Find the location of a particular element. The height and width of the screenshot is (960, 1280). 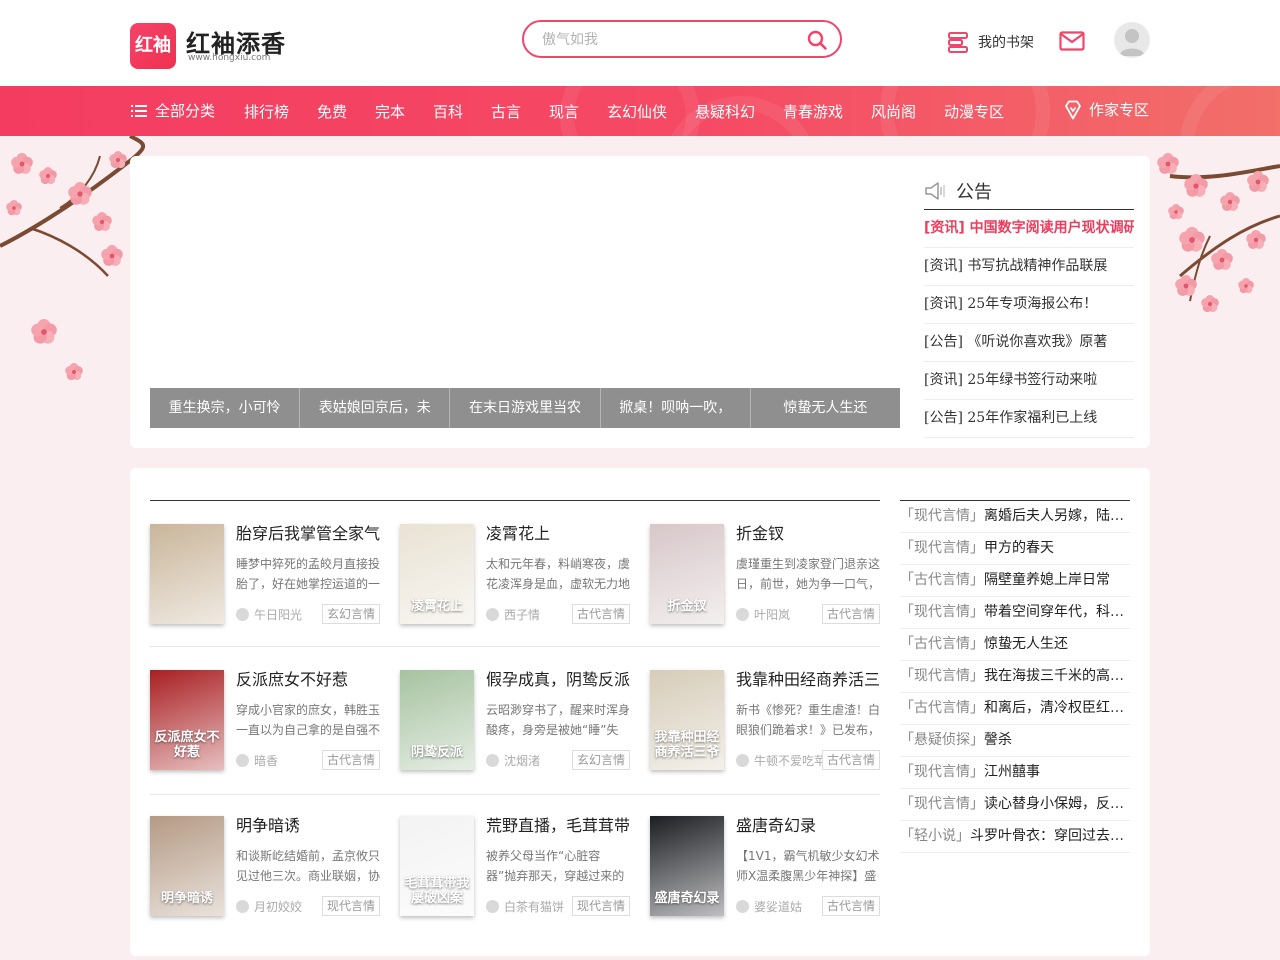

book-author-name: 白茶有猫饼 is located at coordinates (534, 907).